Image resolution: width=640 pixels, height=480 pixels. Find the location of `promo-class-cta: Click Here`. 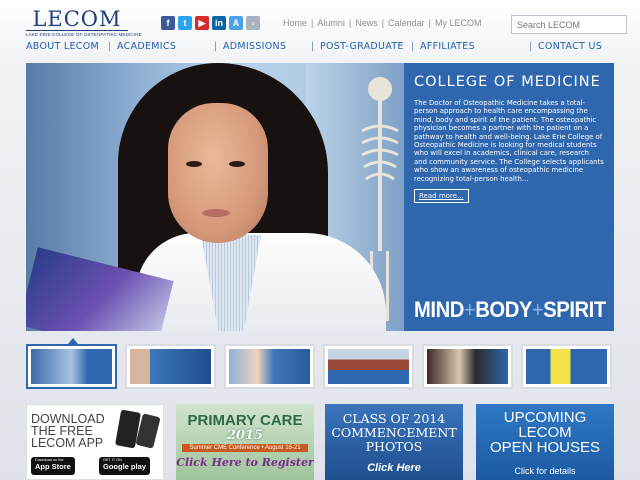

promo-class-cta: Click Here is located at coordinates (394, 468).